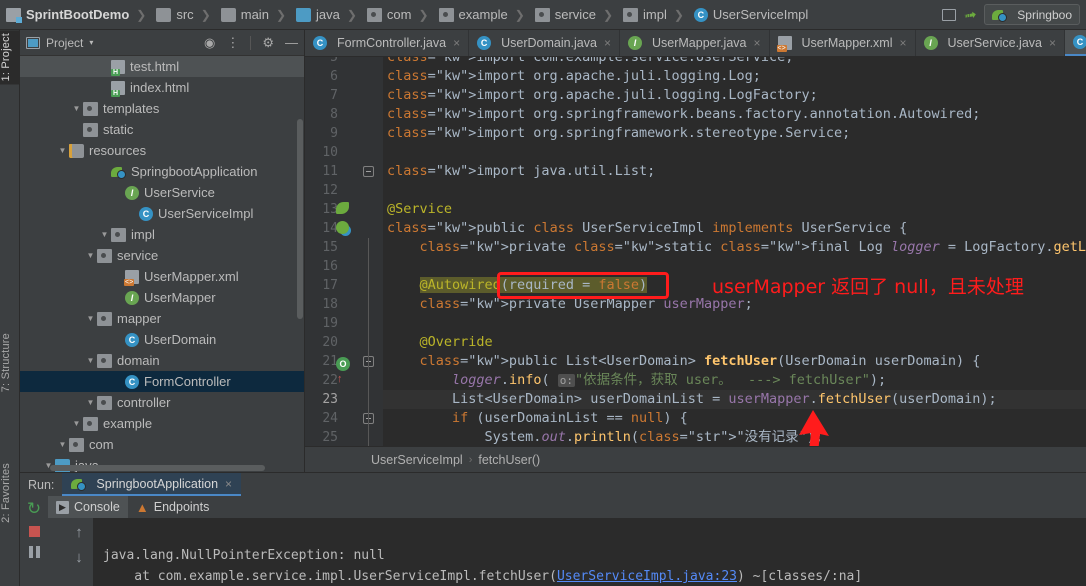 This screenshot has height=586, width=1086. What do you see at coordinates (344, 95) in the screenshot?
I see `gutter-line: 7` at bounding box center [344, 95].